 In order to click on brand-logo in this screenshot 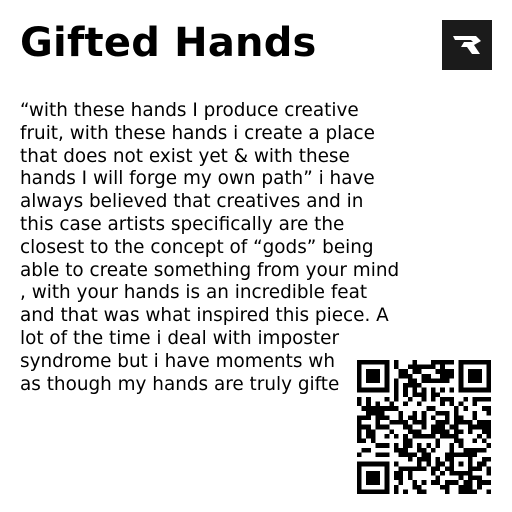, I will do `click(467, 45)`.